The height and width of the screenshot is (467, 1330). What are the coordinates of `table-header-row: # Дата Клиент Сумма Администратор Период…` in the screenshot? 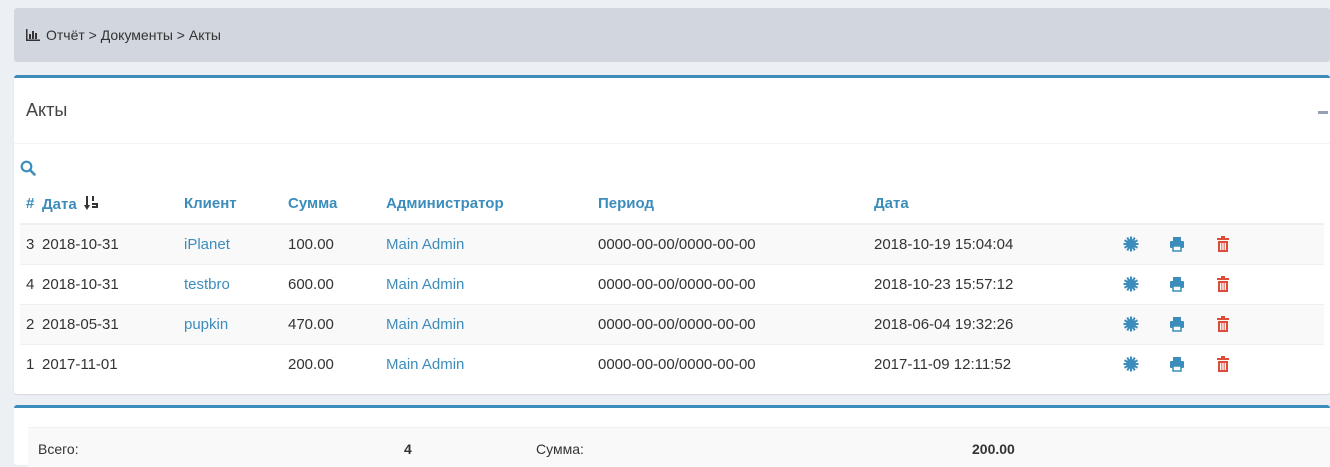 It's located at (672, 204).